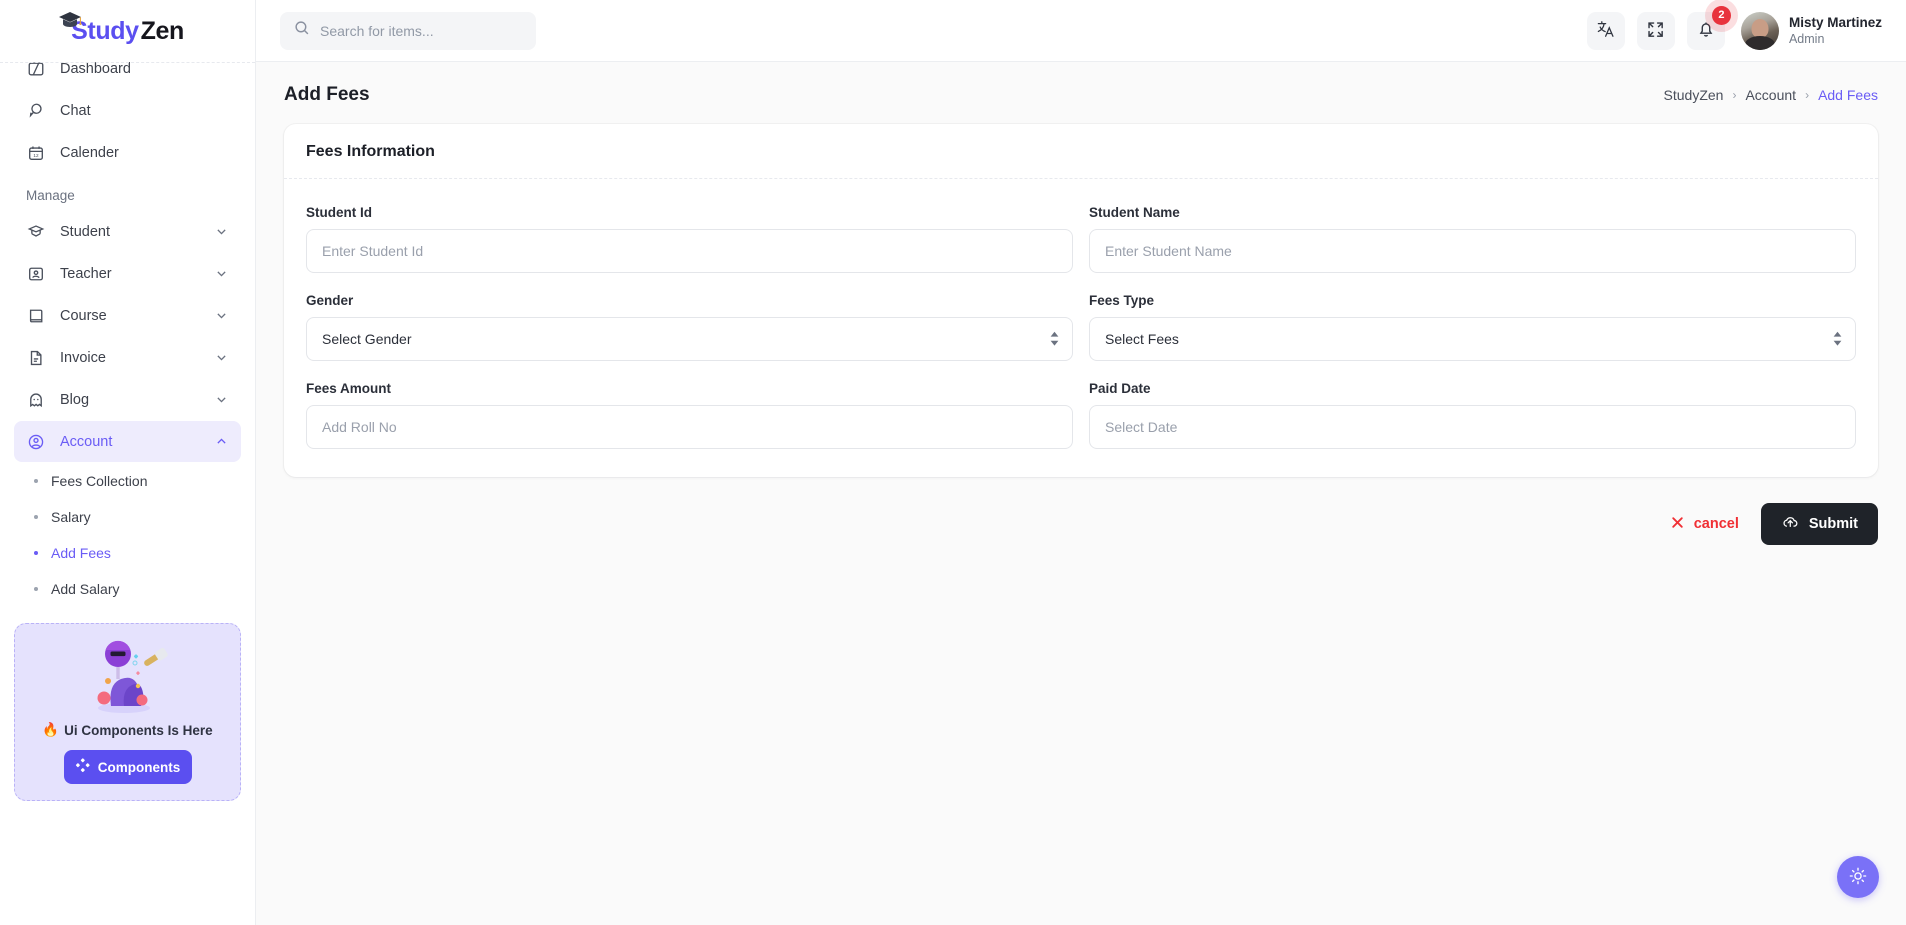 This screenshot has height=925, width=1906. Describe the element at coordinates (36, 358) in the screenshot. I see `invoice-file-icon` at that location.